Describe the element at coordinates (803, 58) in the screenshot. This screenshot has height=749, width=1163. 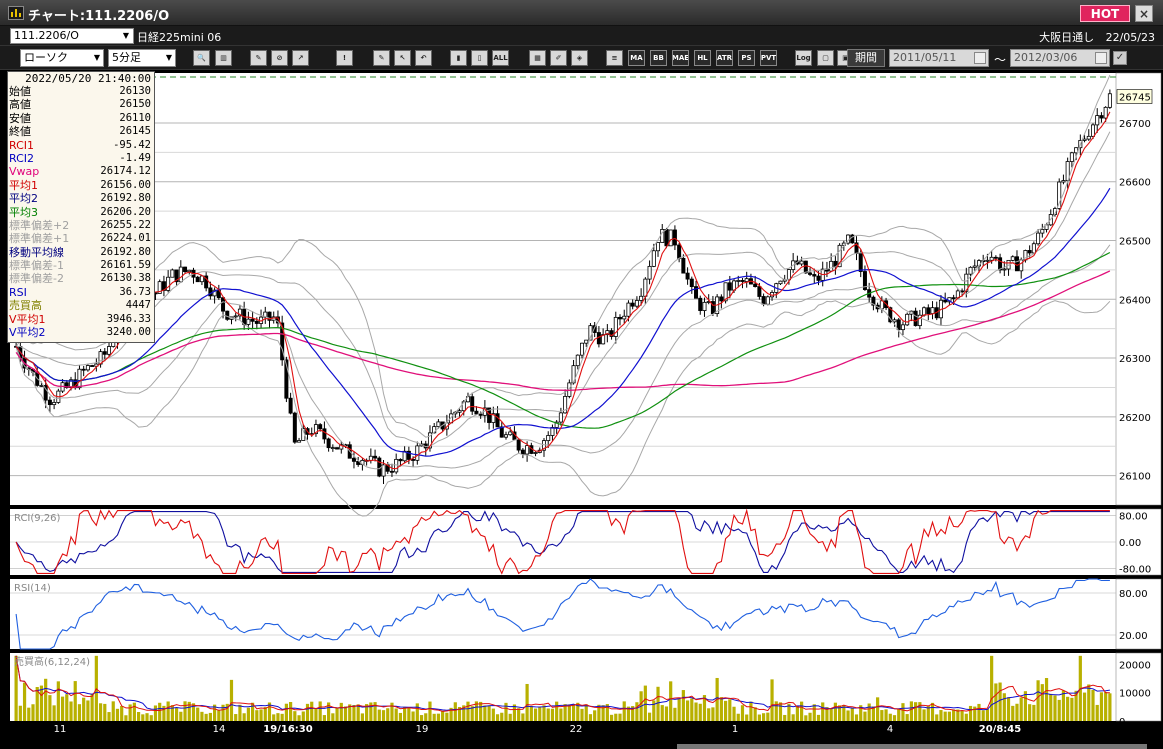
I see `log-icon: Log` at that location.